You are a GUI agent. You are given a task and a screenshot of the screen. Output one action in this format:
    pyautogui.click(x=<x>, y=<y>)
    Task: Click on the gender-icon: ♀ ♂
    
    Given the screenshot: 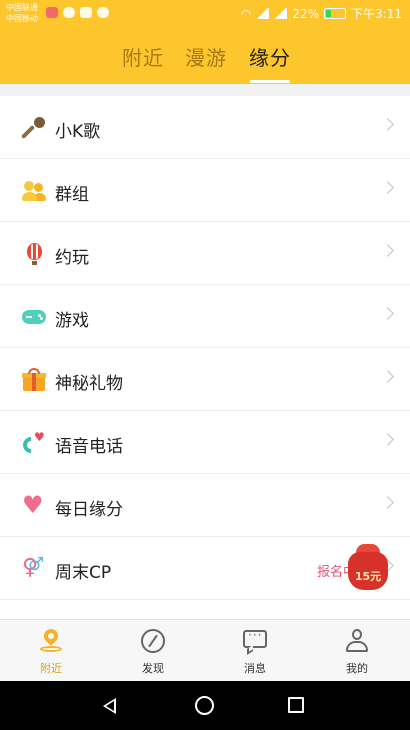 What is the action you would take?
    pyautogui.click(x=33, y=567)
    